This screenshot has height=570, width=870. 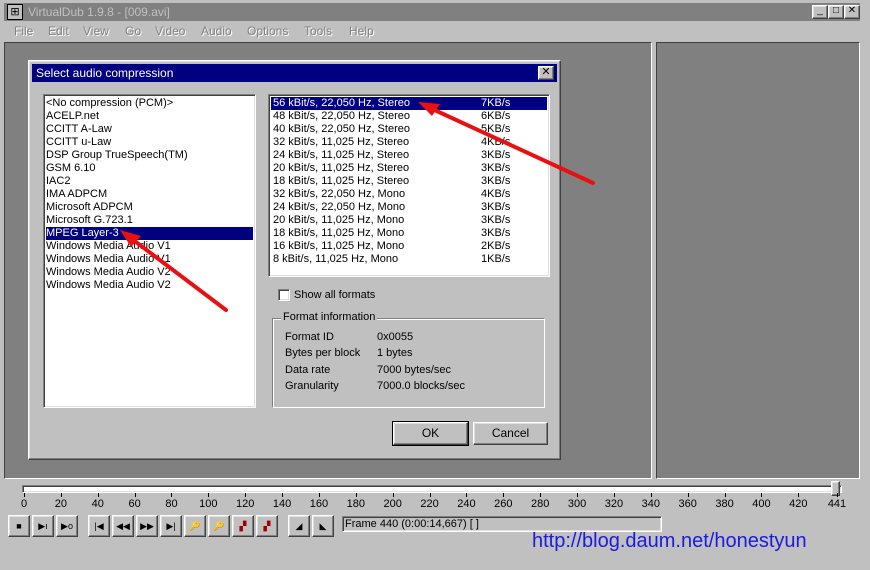 I want to click on timeline-tick-label: 200, so click(x=392, y=504).